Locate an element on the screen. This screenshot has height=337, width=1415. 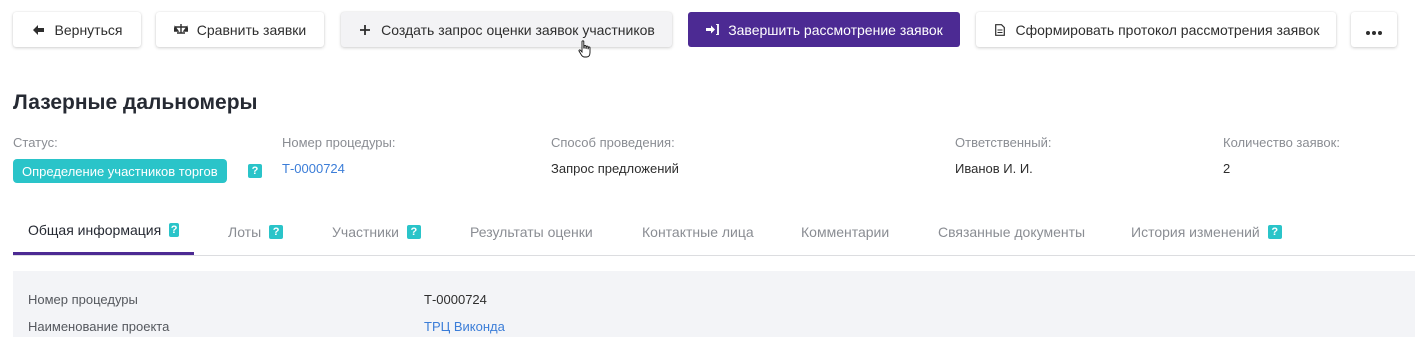
hand-cursor-icon is located at coordinates (585, 52).